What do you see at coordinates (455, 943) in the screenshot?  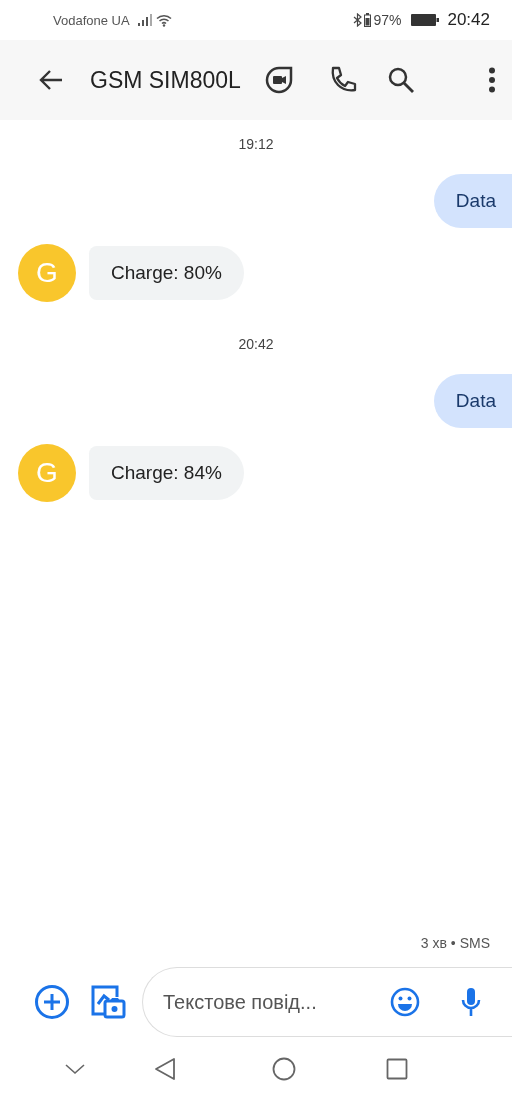 I see `delivery-info: 3 хв • SMS` at bounding box center [455, 943].